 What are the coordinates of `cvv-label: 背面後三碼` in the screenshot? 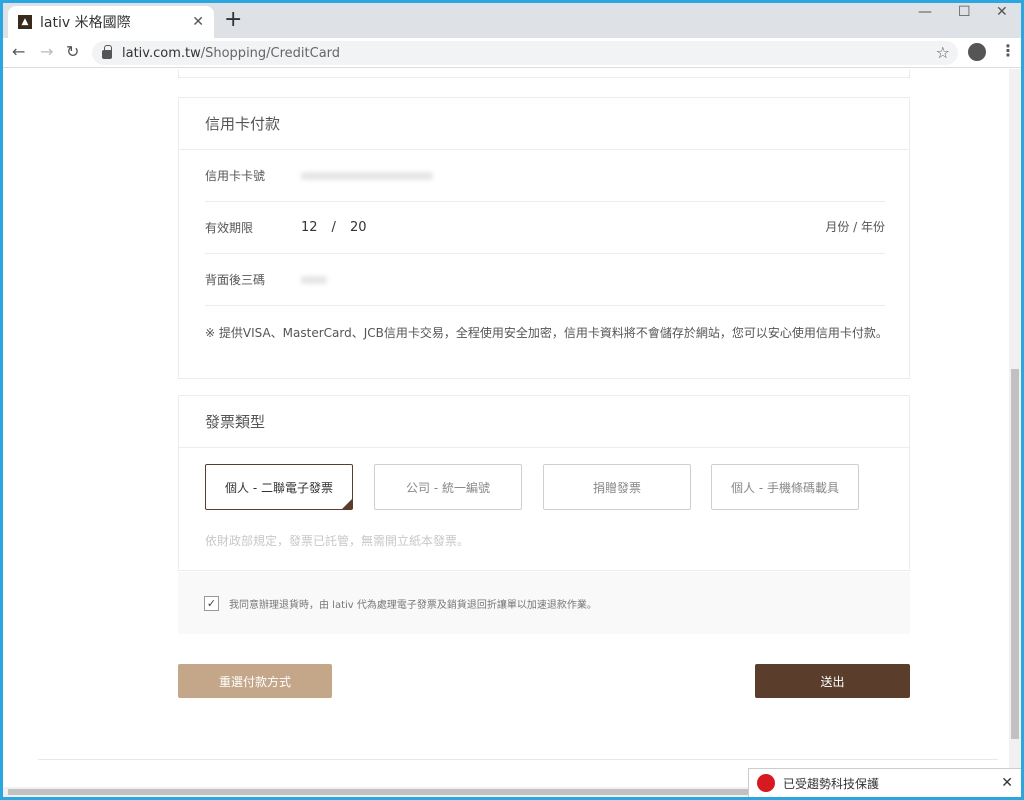 It's located at (235, 280).